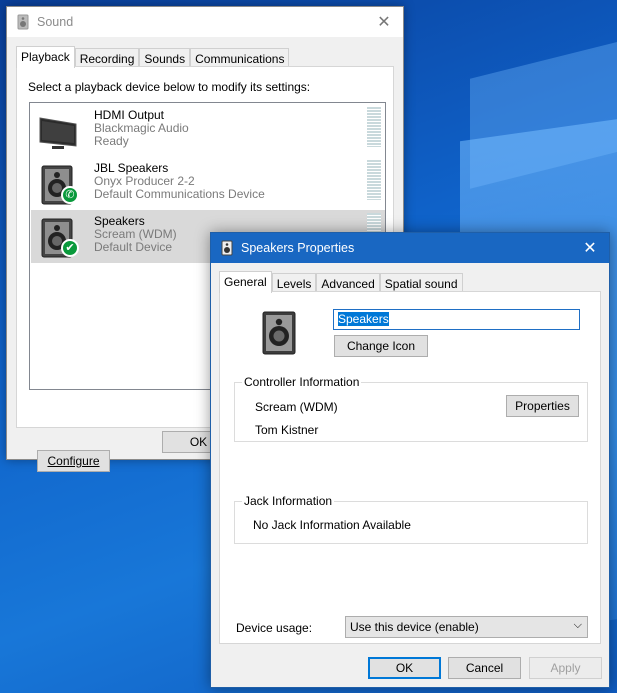  What do you see at coordinates (111, 141) in the screenshot?
I see `device-status: Ready` at bounding box center [111, 141].